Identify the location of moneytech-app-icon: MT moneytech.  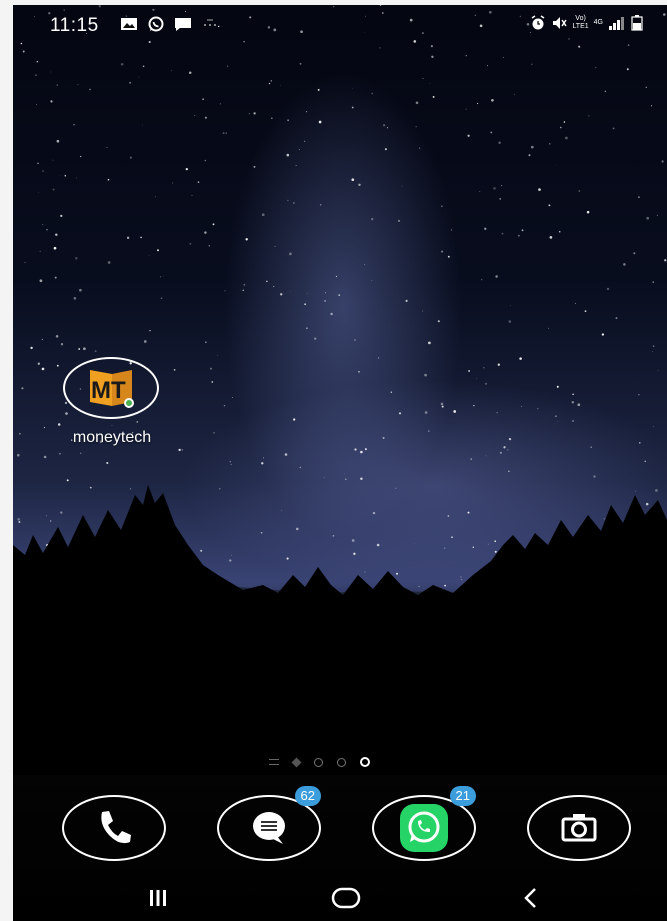
(112, 402).